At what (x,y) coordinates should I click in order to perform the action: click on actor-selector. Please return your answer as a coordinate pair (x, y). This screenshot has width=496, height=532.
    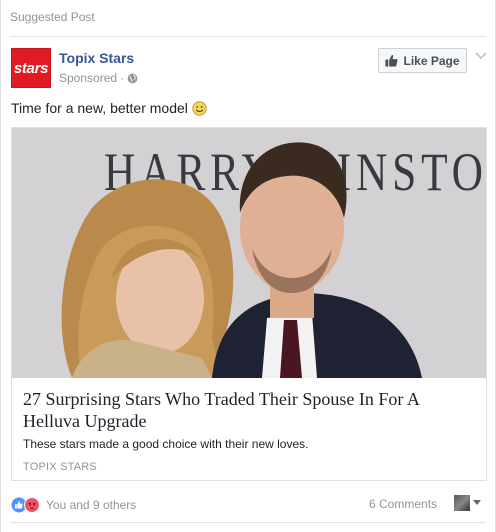
    Looking at the image, I should click on (467, 503).